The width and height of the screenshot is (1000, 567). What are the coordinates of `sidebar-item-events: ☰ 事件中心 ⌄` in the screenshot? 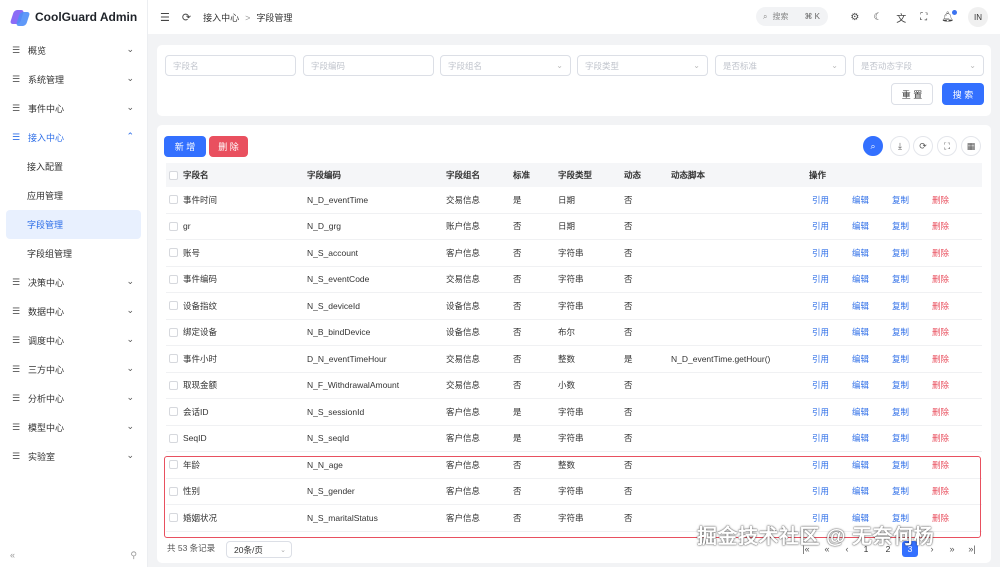 It's located at (73, 108).